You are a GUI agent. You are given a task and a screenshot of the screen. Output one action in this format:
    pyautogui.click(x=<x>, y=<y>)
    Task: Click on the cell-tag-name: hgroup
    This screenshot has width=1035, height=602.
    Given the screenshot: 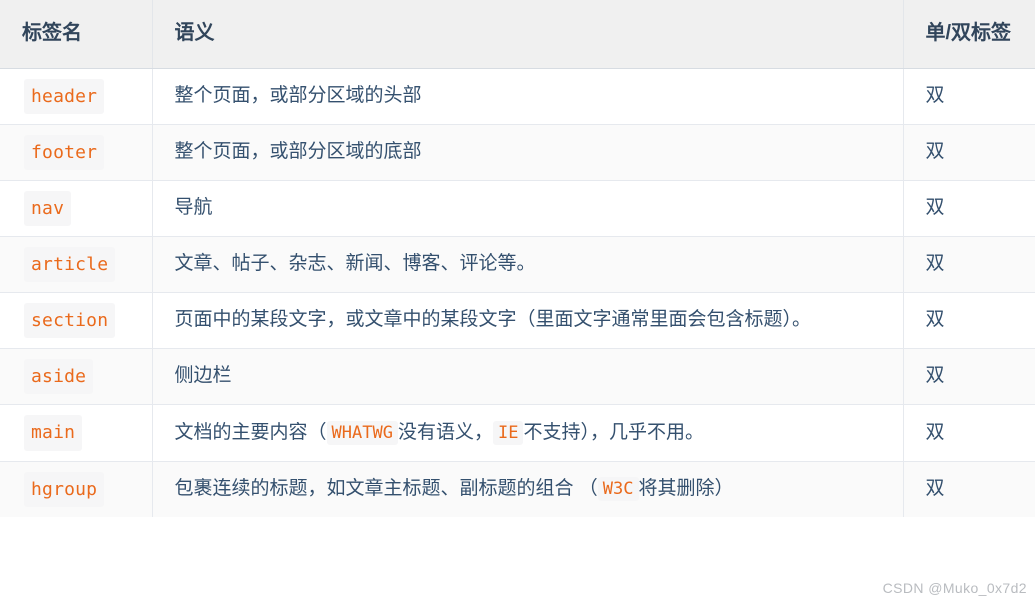 What is the action you would take?
    pyautogui.click(x=76, y=488)
    